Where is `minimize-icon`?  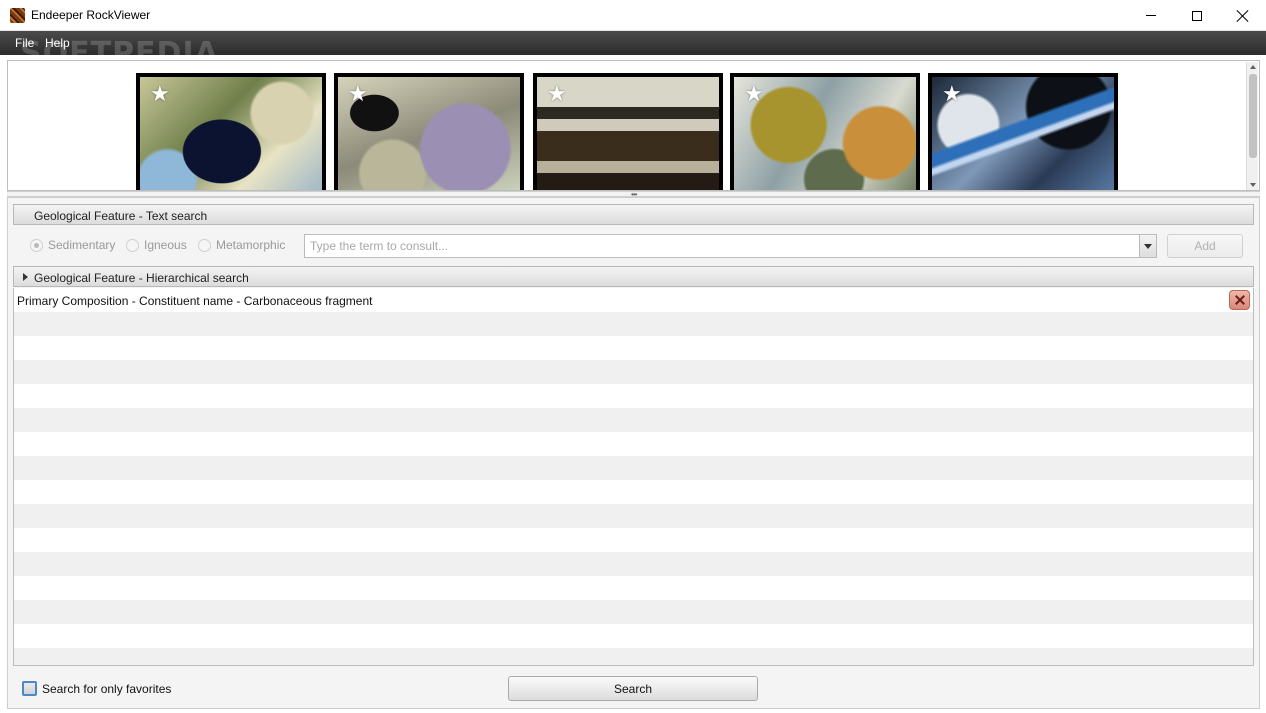
minimize-icon is located at coordinates (1151, 15).